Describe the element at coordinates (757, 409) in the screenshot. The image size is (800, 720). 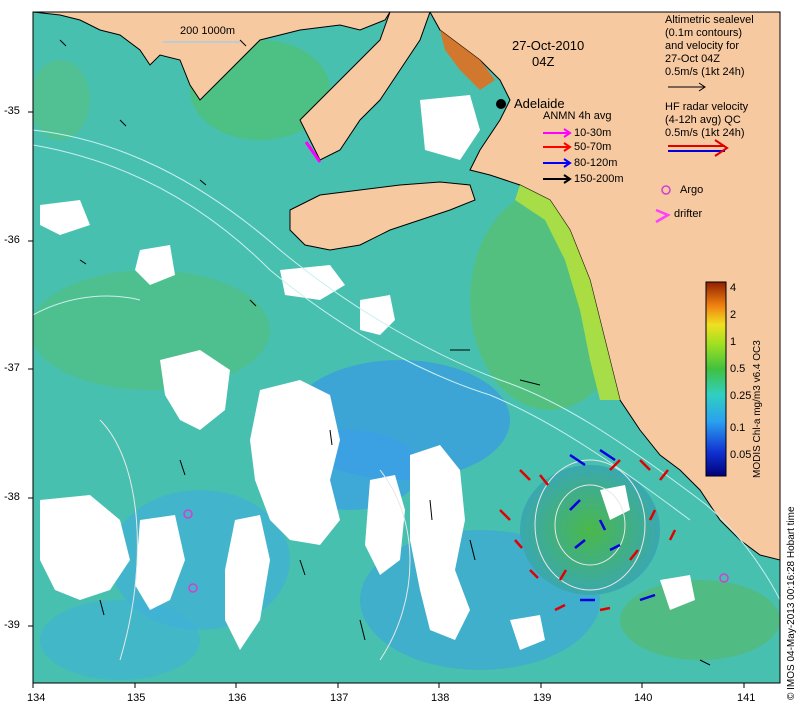
I see `colorbar-title: MODIS Chl-a mg/m3 v6.4 OC3` at that location.